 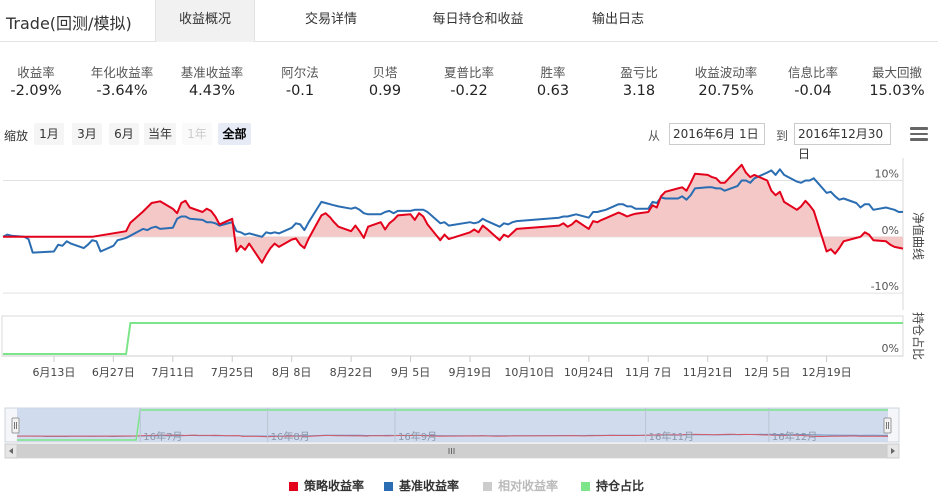 What do you see at coordinates (620, 486) in the screenshot?
I see `legend-label: 持仓占比` at bounding box center [620, 486].